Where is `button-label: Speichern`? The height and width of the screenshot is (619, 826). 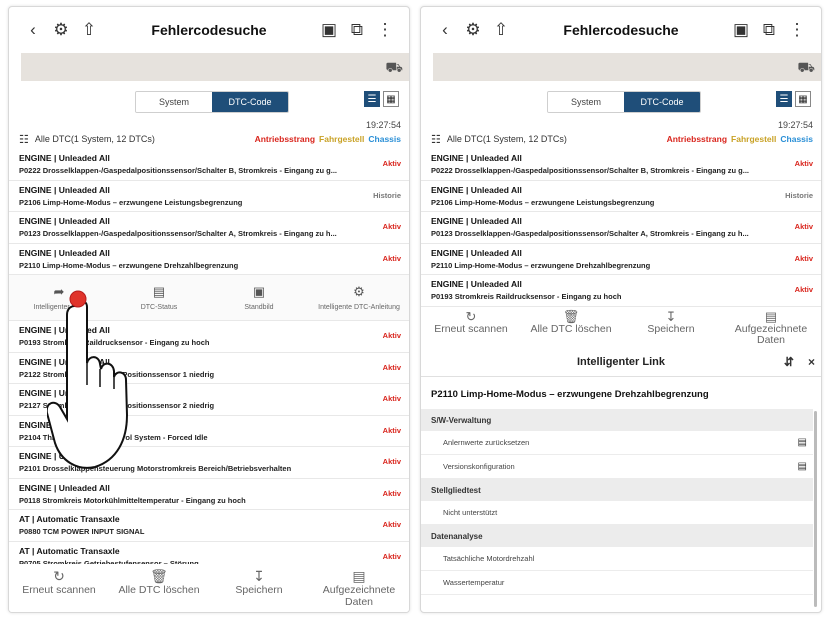 button-label: Speichern is located at coordinates (259, 590).